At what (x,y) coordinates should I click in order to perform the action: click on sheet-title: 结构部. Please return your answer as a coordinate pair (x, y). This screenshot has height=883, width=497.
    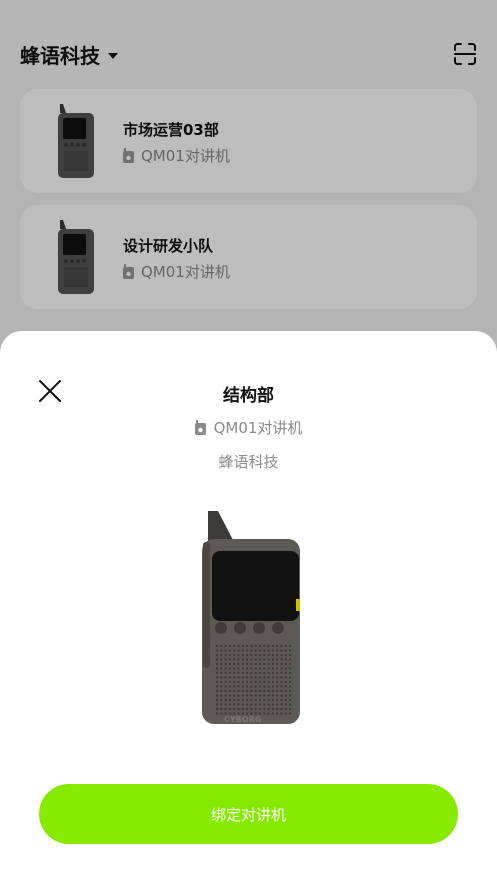
    Looking at the image, I should click on (248, 396).